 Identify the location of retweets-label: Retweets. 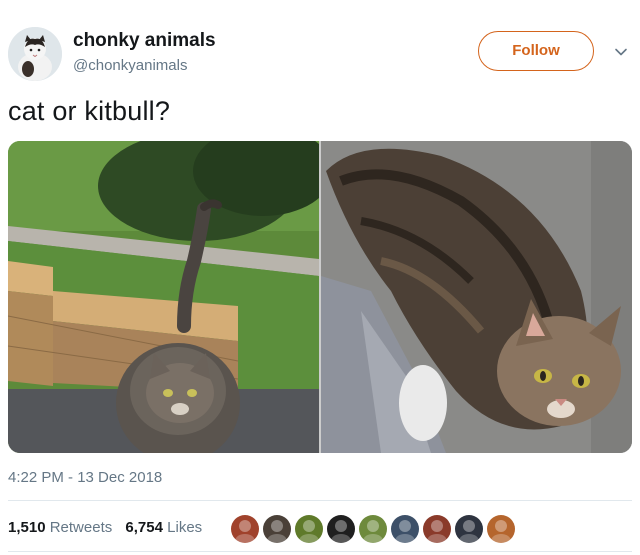
(81, 527).